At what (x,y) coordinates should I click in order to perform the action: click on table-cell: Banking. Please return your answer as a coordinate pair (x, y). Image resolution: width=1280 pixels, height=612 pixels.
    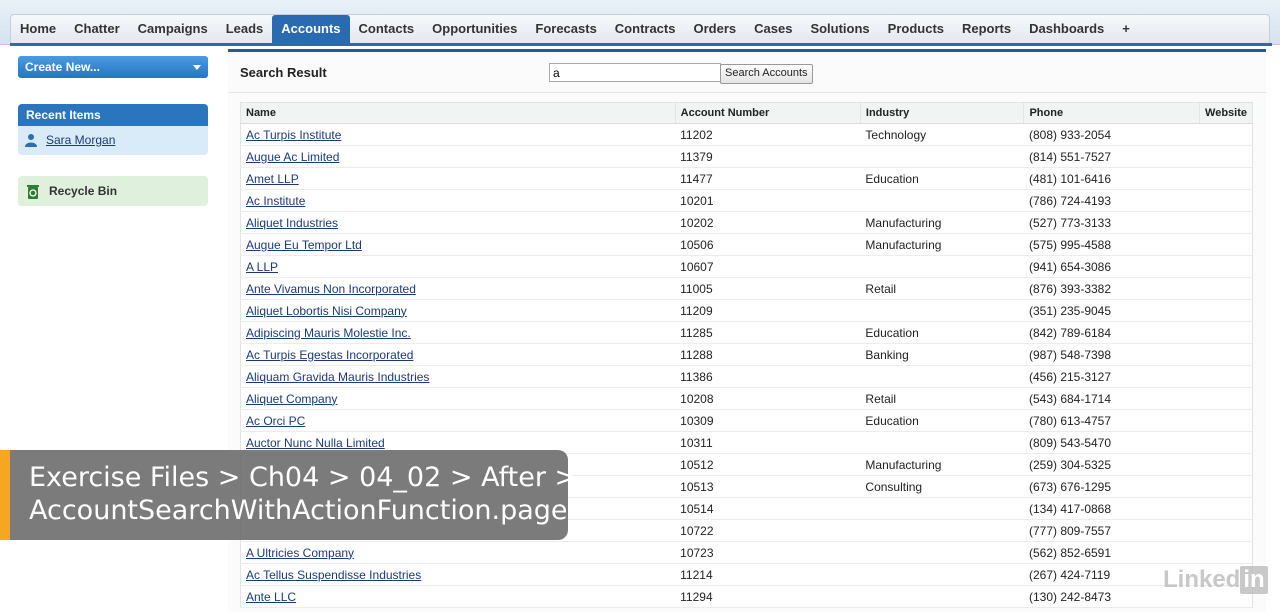
    Looking at the image, I should click on (942, 354).